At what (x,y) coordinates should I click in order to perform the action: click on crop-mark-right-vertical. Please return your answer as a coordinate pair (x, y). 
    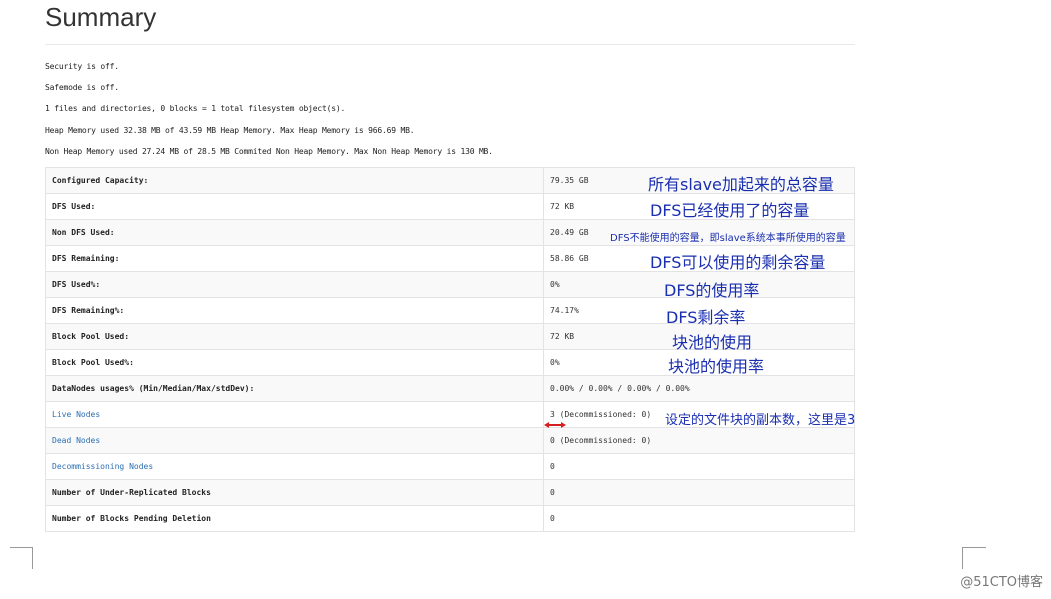
    Looking at the image, I should click on (962, 558).